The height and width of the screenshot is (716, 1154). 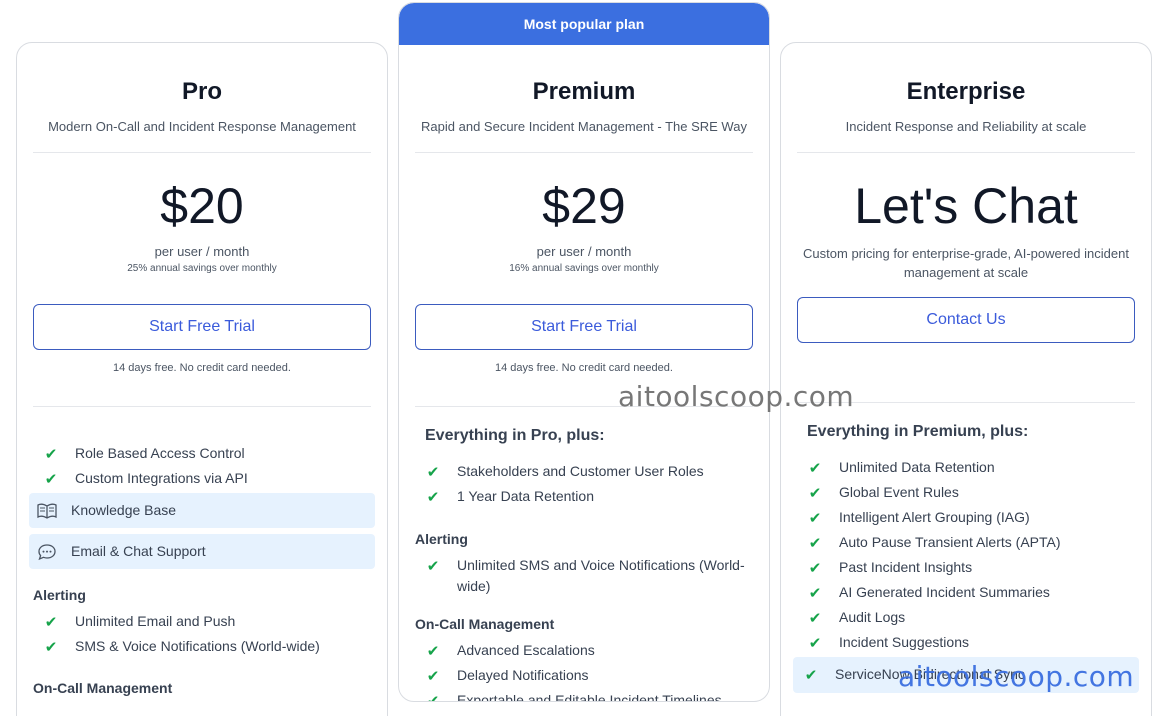 I want to click on feature-item: ✔ AI Generated Incident Summaries, so click(x=966, y=592).